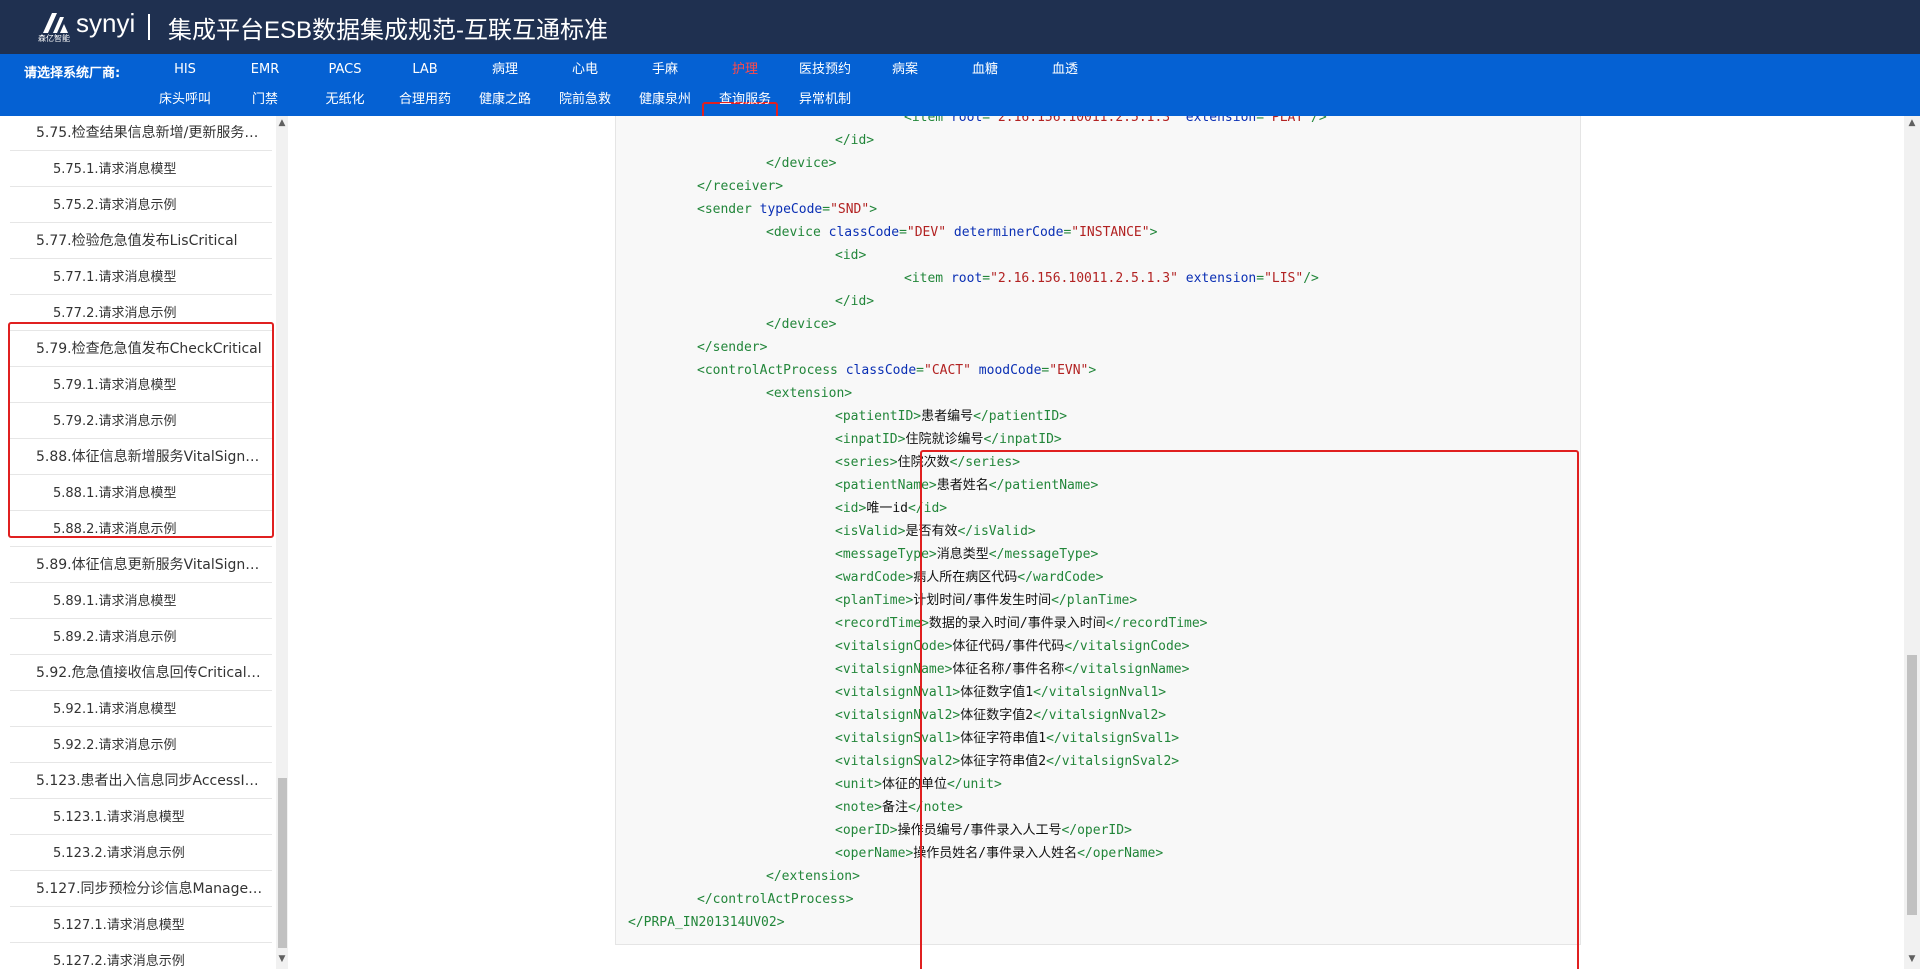  What do you see at coordinates (771, 370) in the screenshot?
I see `xml-tag: <controlActProcess` at bounding box center [771, 370].